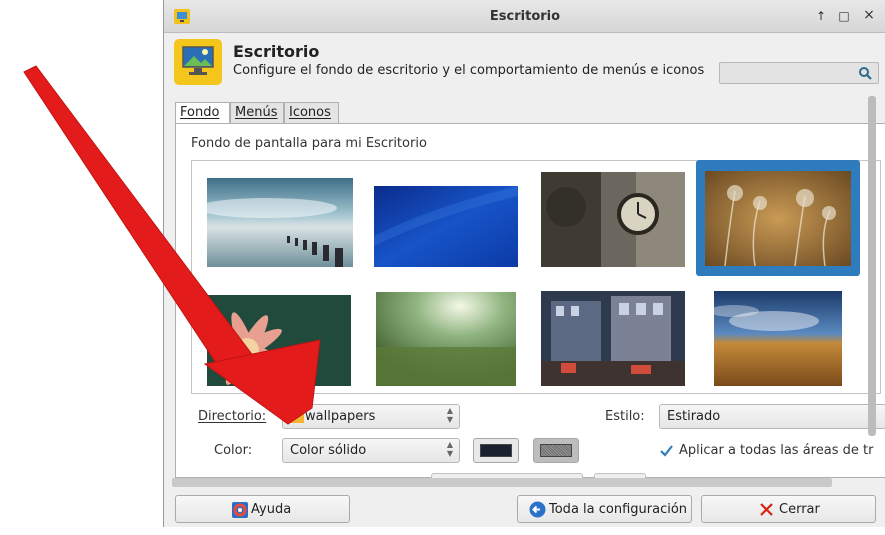  I want to click on vertical-scrollbar, so click(872, 266).